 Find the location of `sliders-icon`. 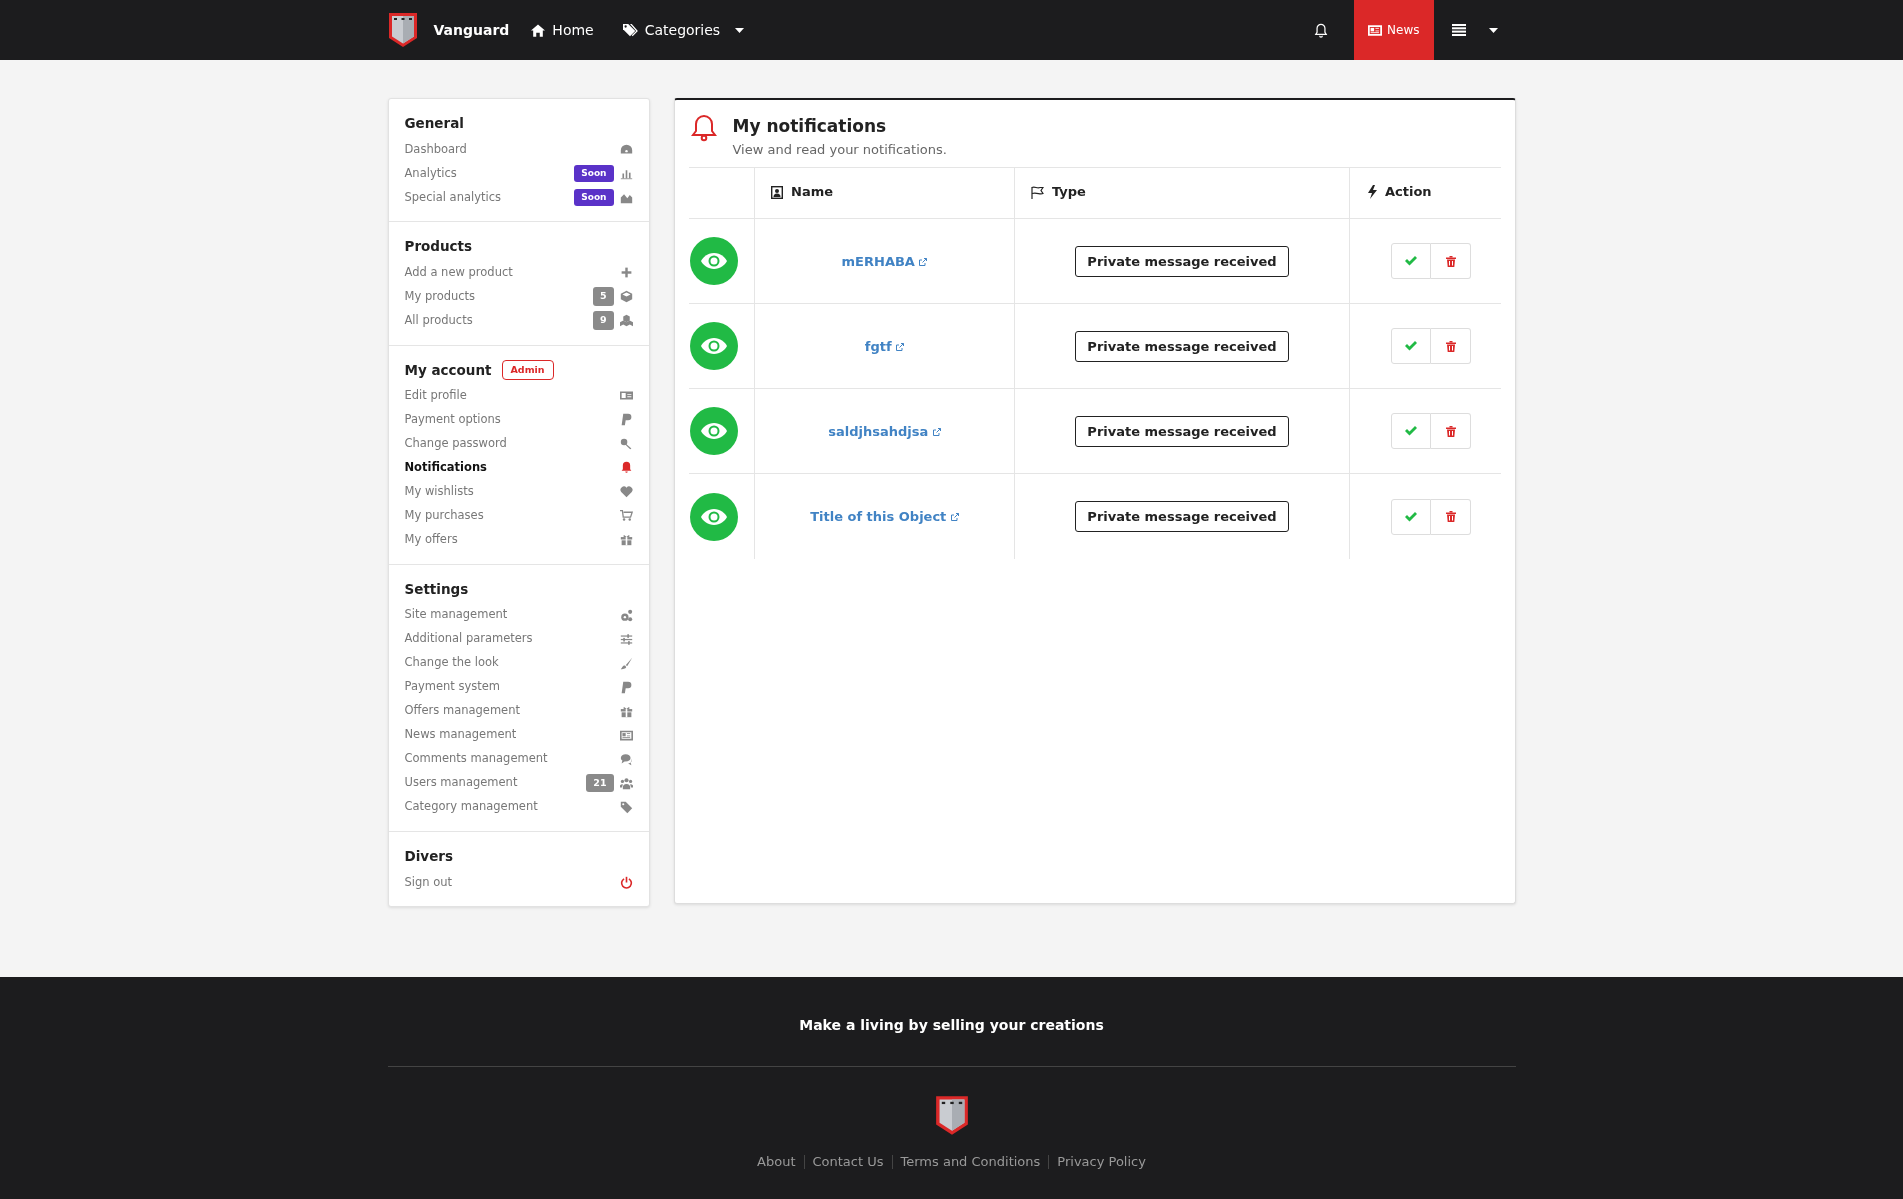

sliders-icon is located at coordinates (626, 639).